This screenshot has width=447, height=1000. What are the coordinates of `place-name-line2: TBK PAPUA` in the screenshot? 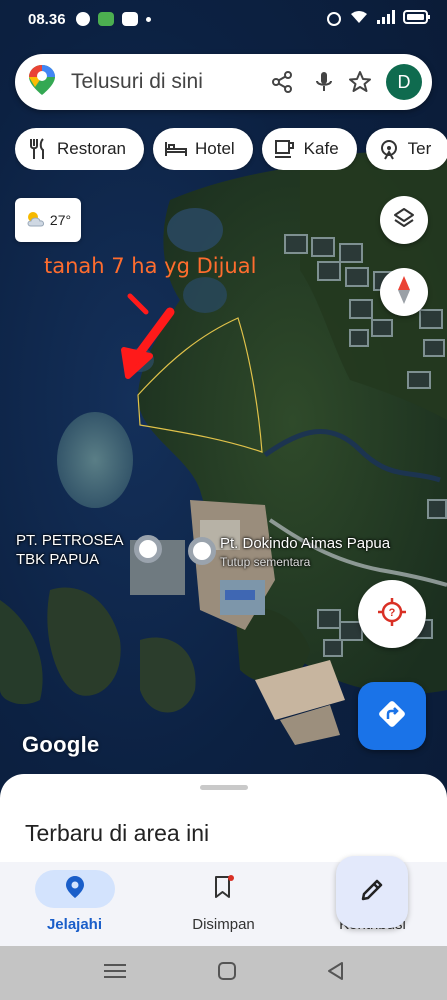 It's located at (58, 559).